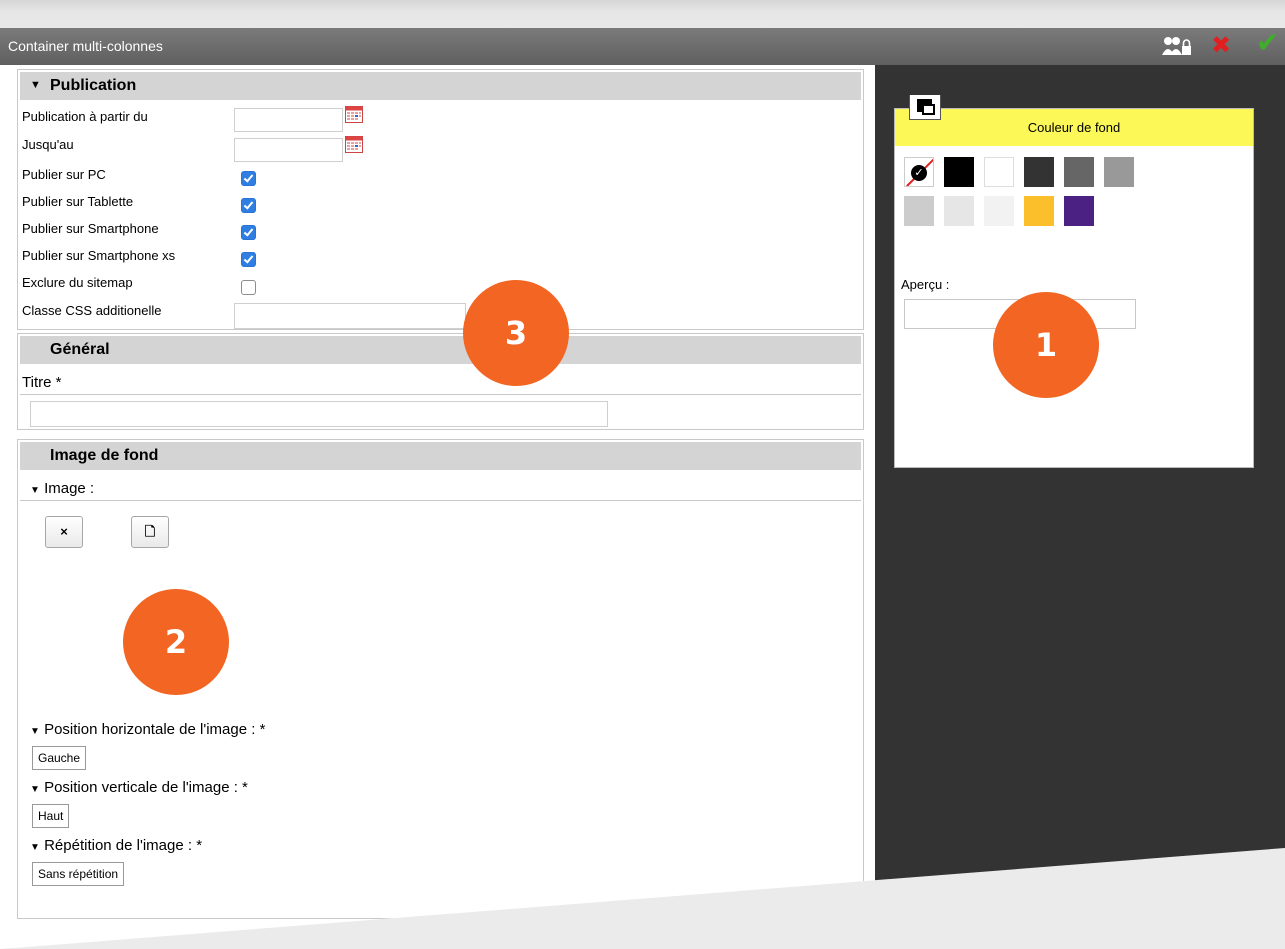 This screenshot has width=1285, height=949. What do you see at coordinates (288, 120) in the screenshot?
I see `publish-from-input` at bounding box center [288, 120].